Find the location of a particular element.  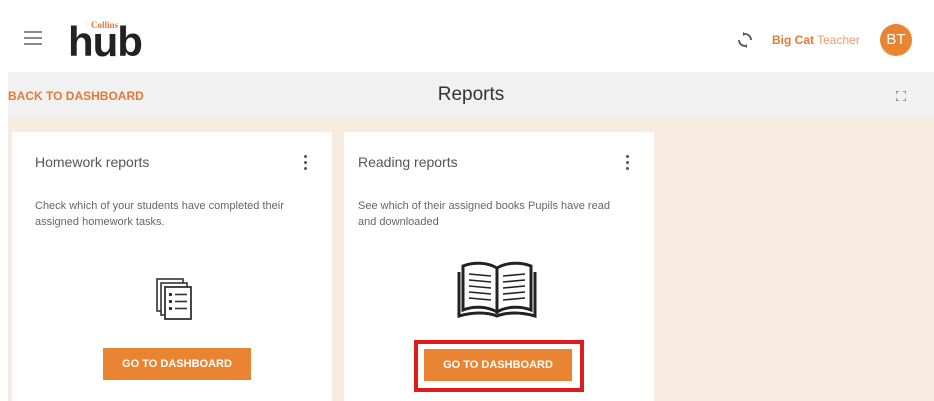

page-title: Reports is located at coordinates (471, 94).